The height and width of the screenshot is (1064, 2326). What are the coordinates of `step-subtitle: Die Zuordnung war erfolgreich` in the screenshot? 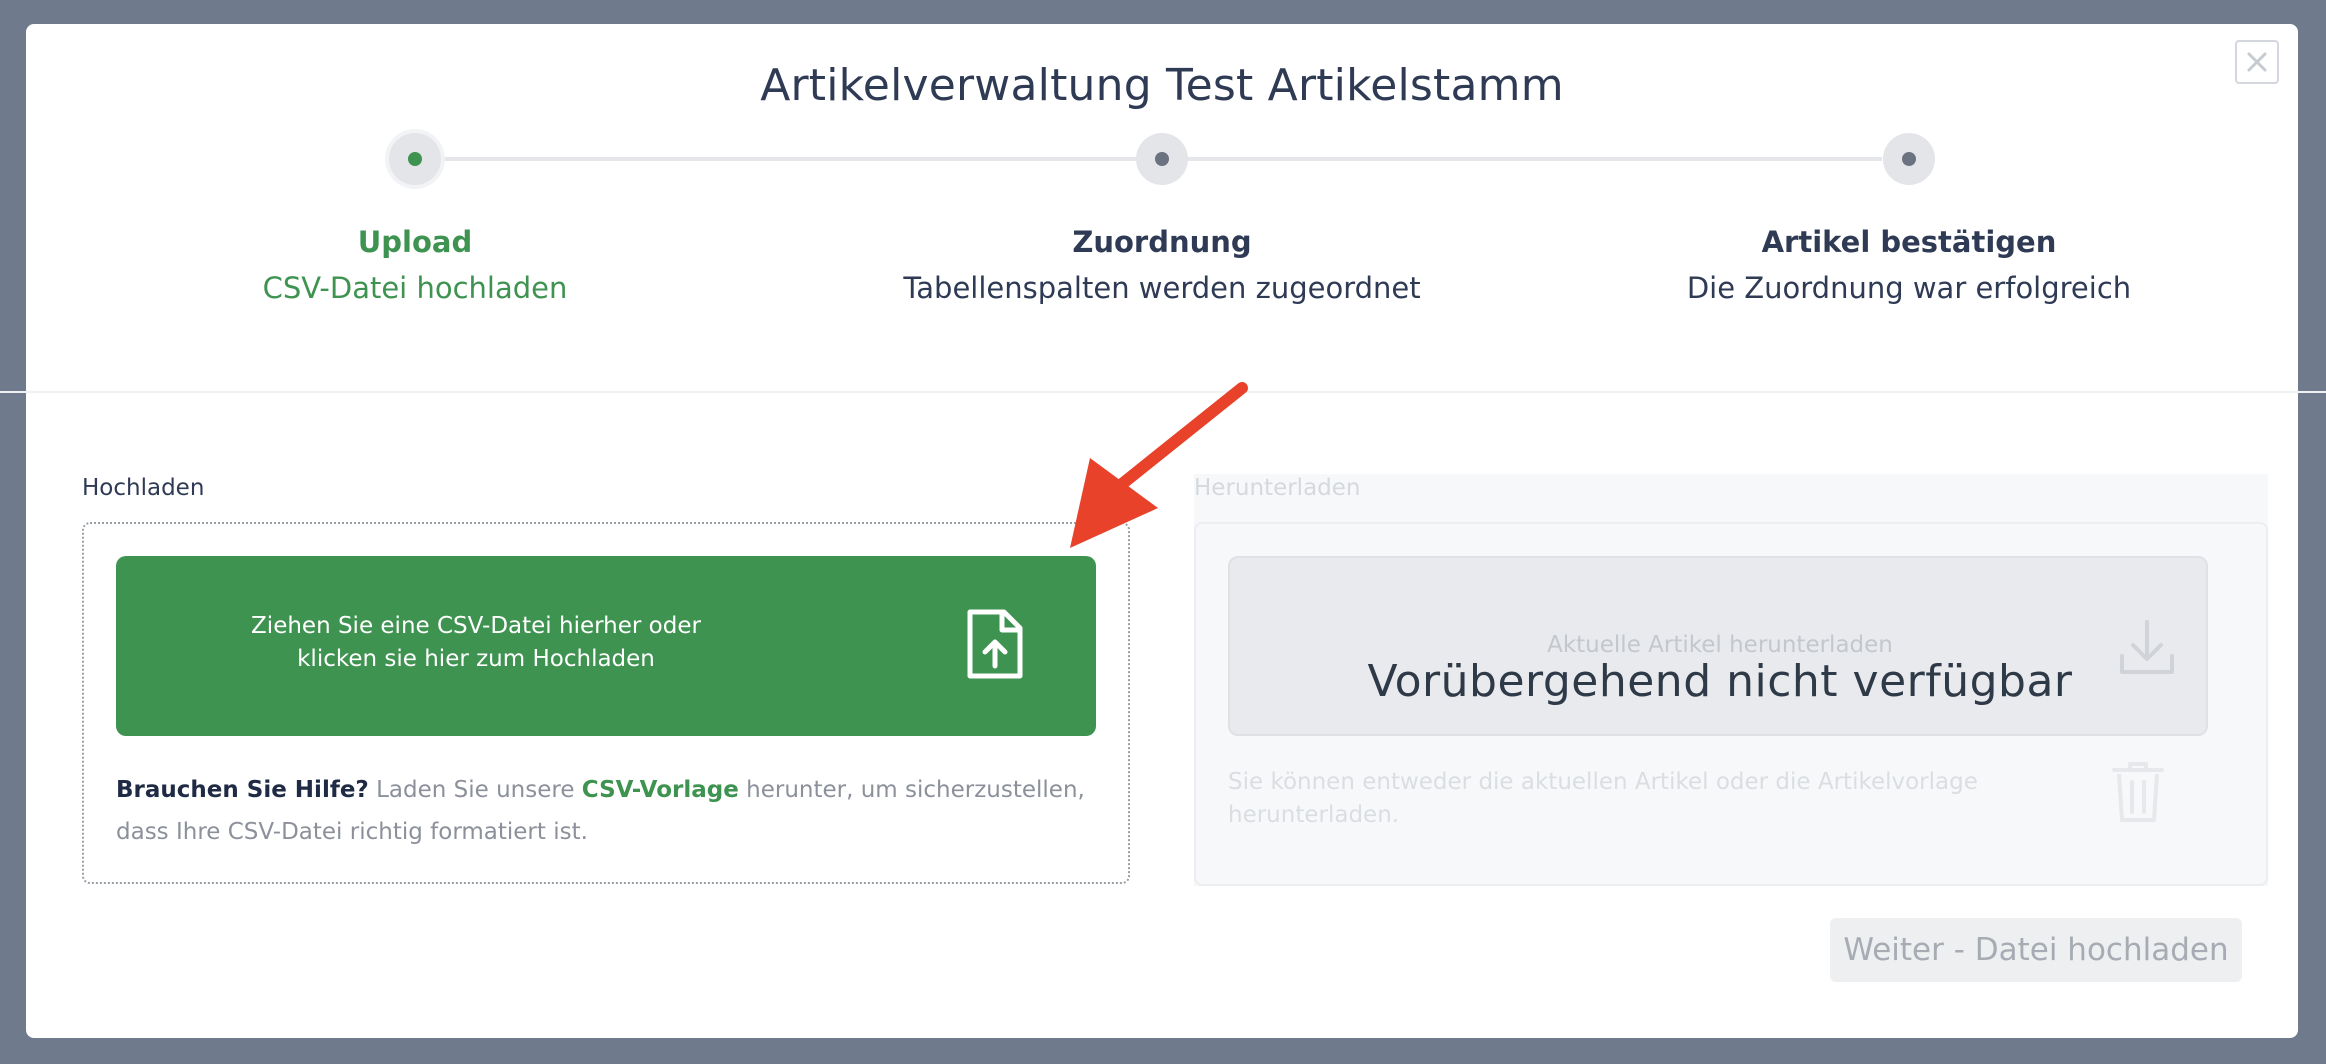 It's located at (1909, 288).